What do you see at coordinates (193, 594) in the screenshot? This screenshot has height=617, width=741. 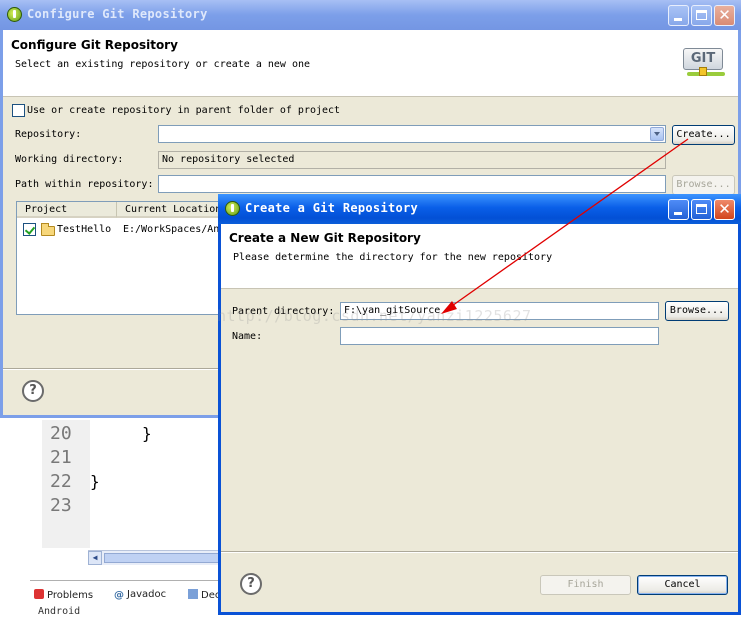 I see `declaration-icon` at bounding box center [193, 594].